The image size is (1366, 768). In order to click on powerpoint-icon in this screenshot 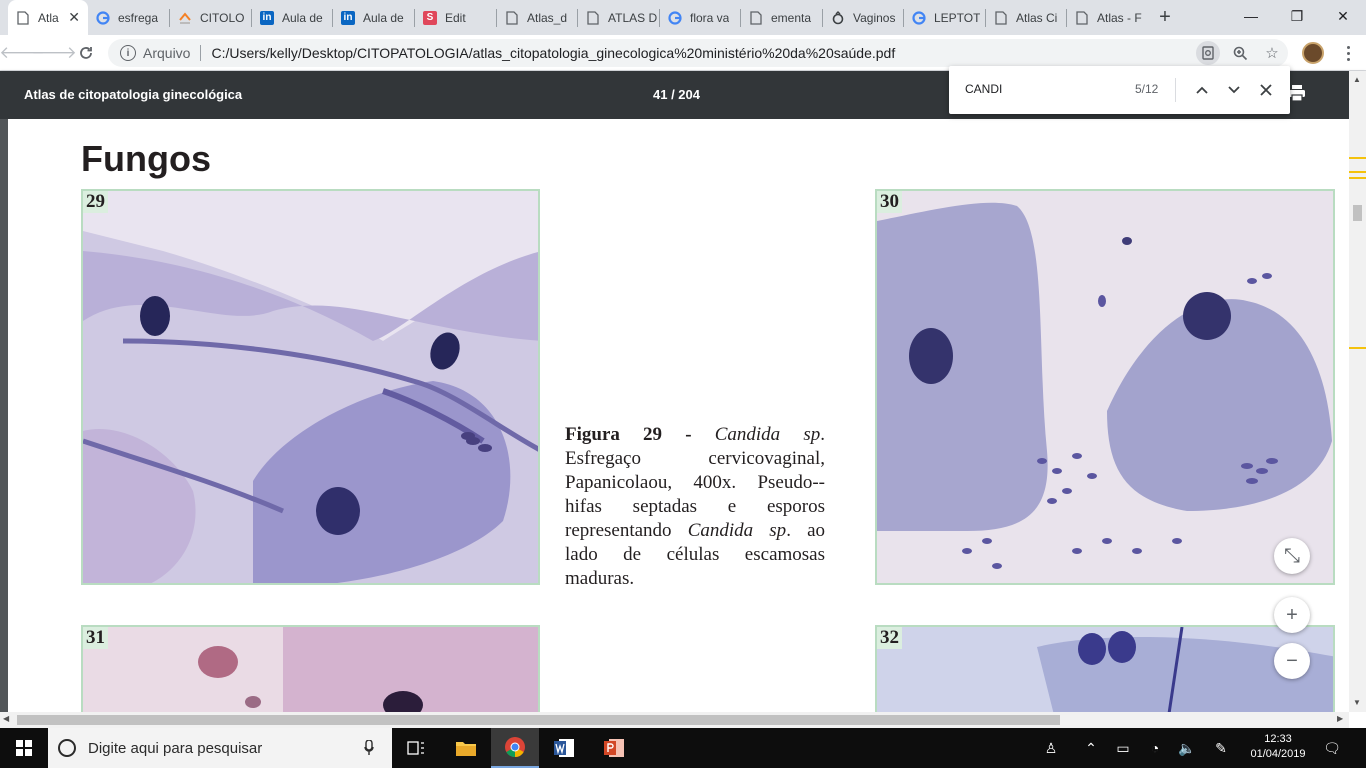, I will do `click(614, 748)`.